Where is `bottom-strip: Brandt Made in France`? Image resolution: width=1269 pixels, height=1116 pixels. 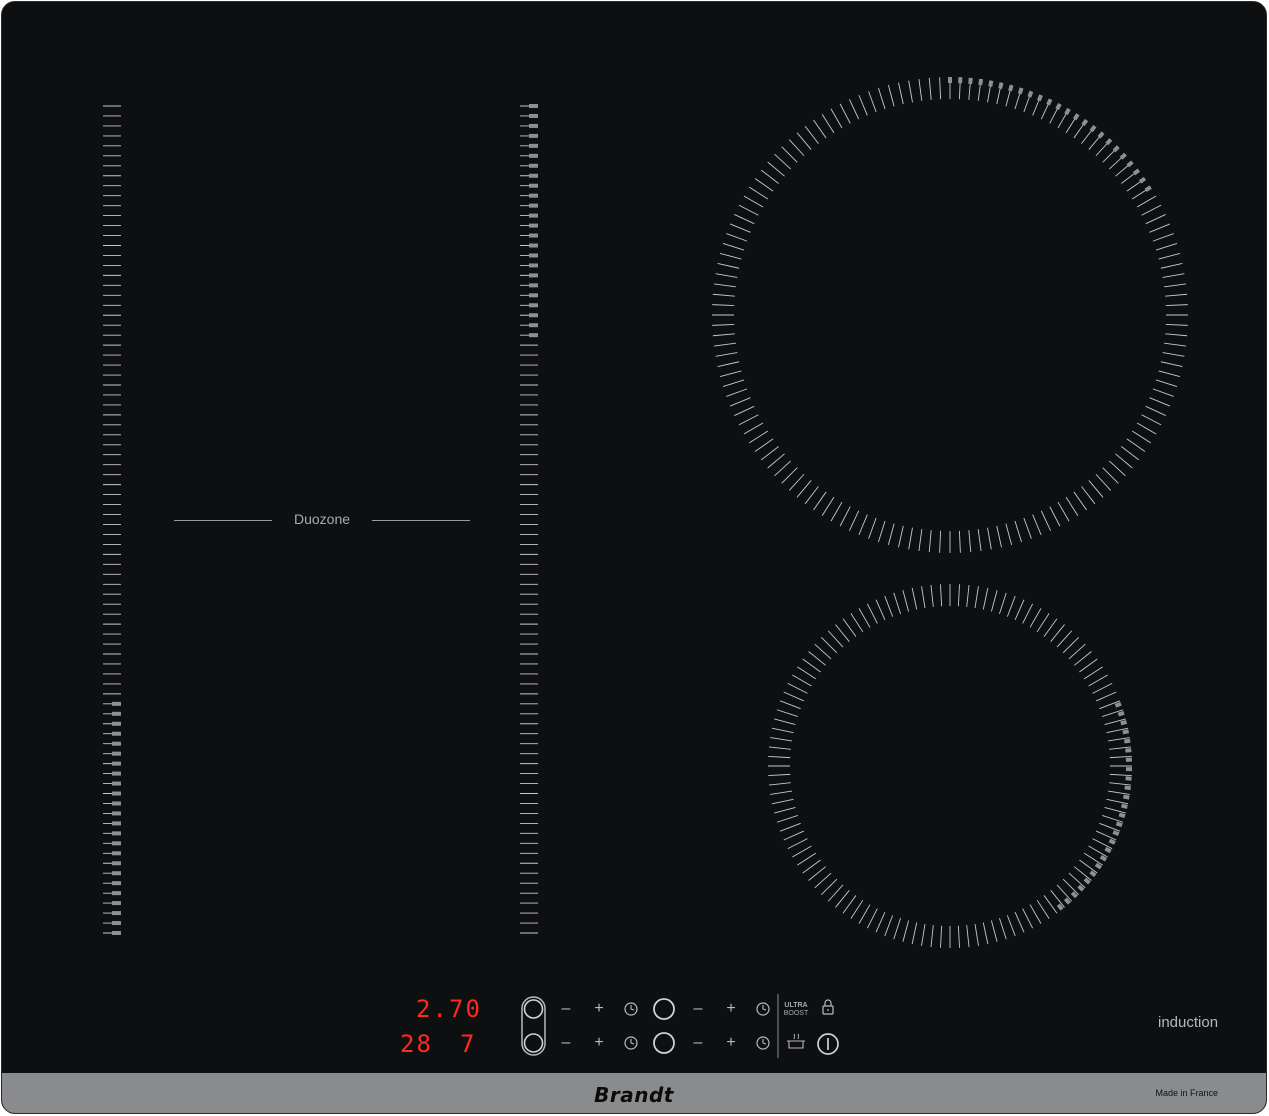
bottom-strip: Brandt Made in France is located at coordinates (634, 1093).